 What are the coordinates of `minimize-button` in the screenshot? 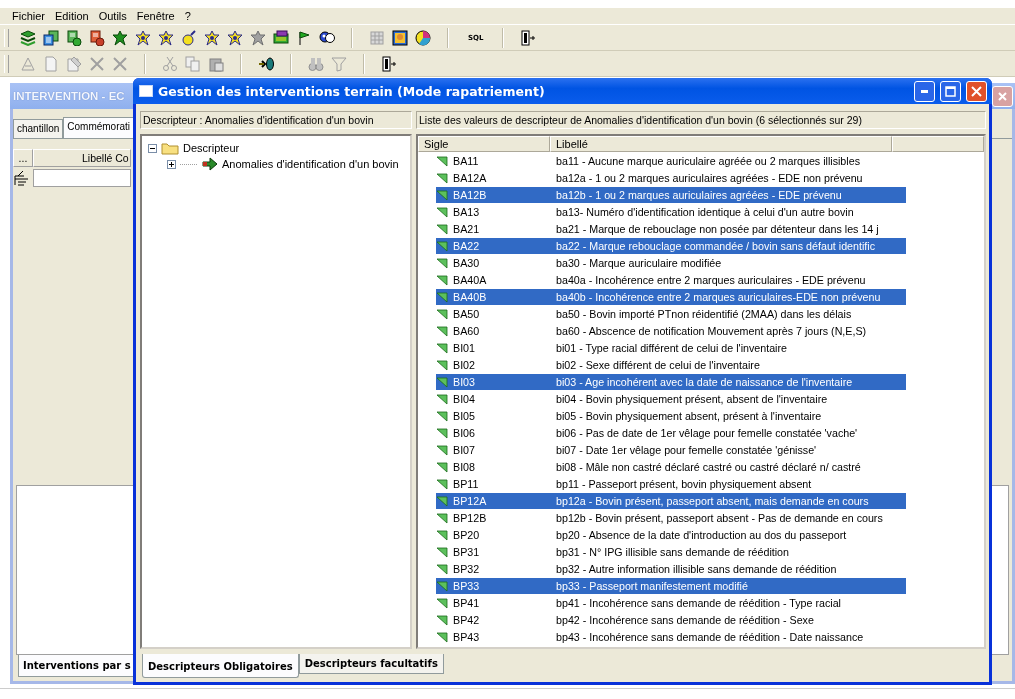 It's located at (924, 91).